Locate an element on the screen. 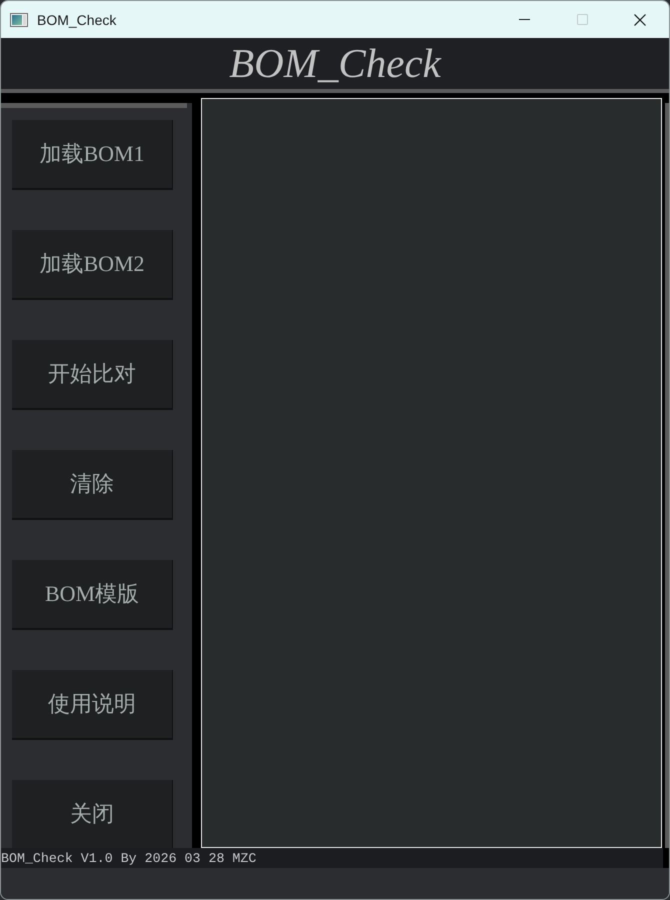  sidebar-button: 加载BOM2 is located at coordinates (92, 265).